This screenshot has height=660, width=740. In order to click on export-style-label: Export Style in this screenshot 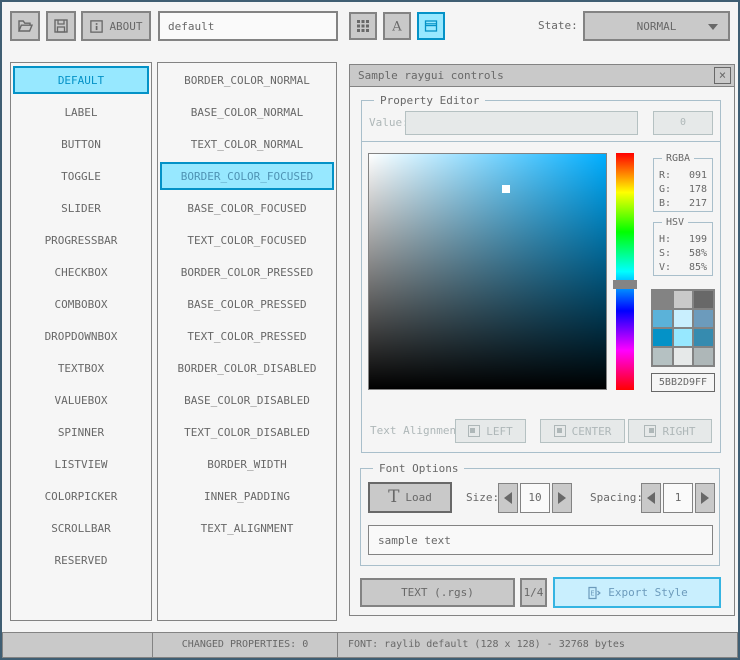, I will do `click(648, 592)`.